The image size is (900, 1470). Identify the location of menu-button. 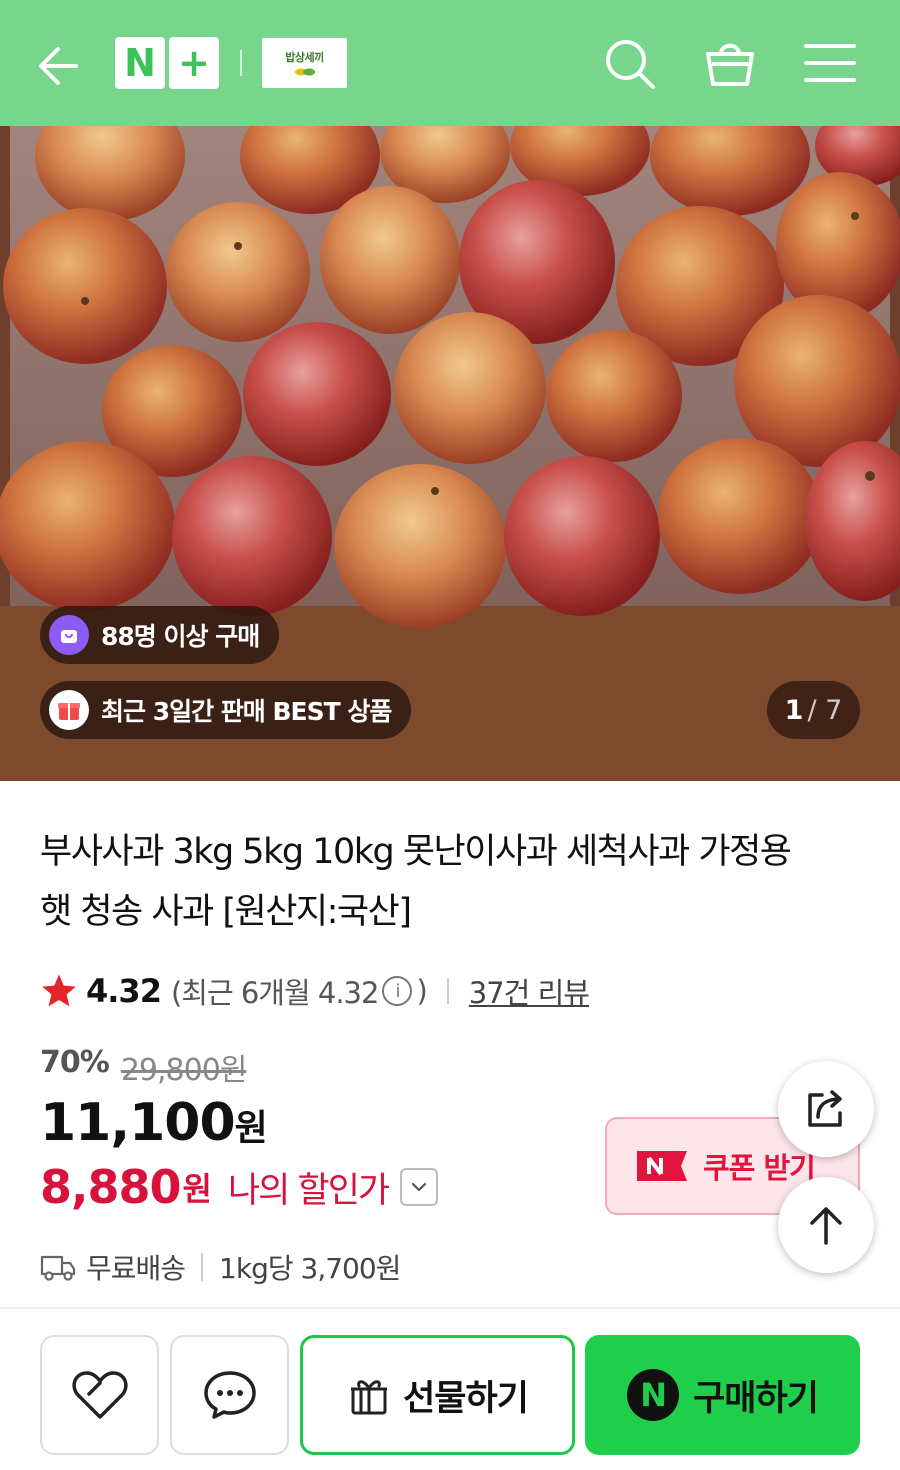
(830, 64).